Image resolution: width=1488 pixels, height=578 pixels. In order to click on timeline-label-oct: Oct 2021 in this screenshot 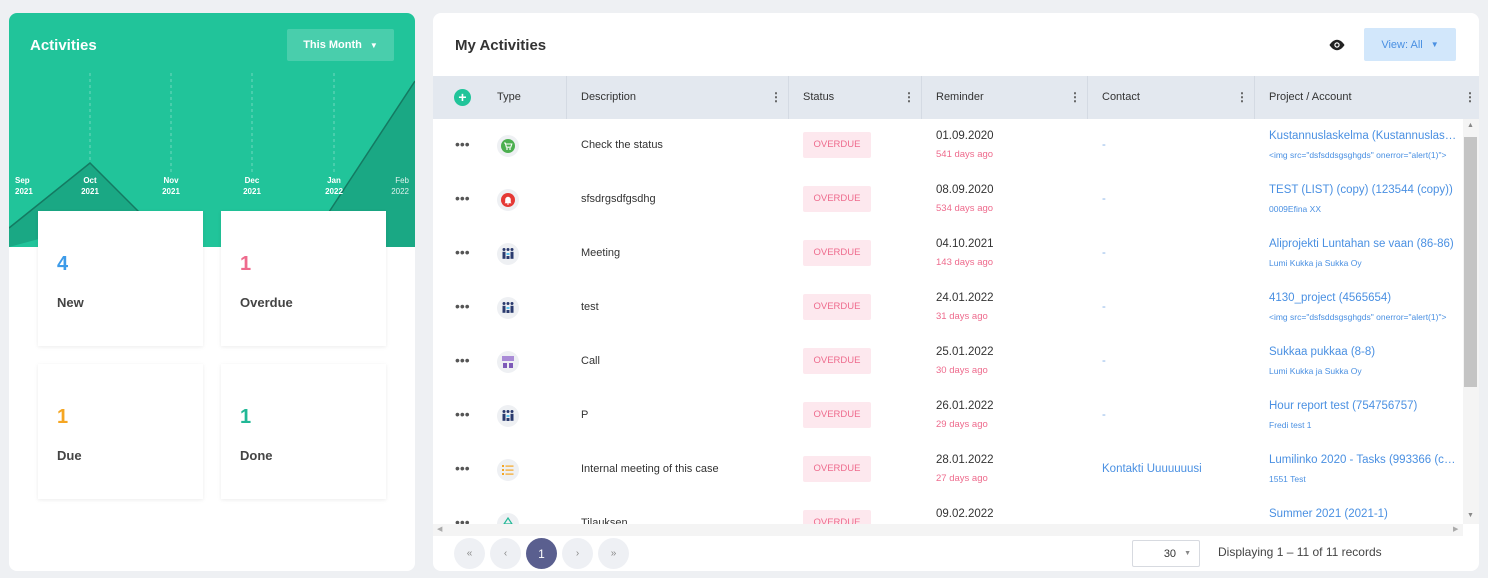, I will do `click(90, 186)`.